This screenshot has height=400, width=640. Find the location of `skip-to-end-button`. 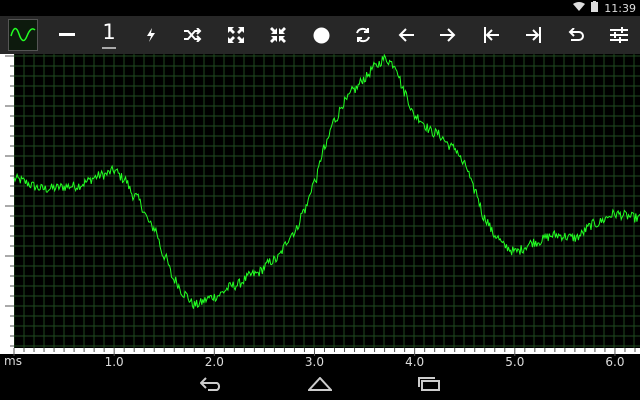

skip-to-end-button is located at coordinates (534, 35).